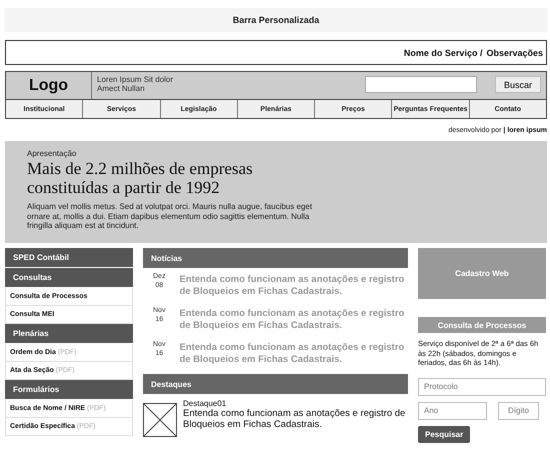  What do you see at coordinates (52, 153) in the screenshot?
I see `hero-label: Apresentação` at bounding box center [52, 153].